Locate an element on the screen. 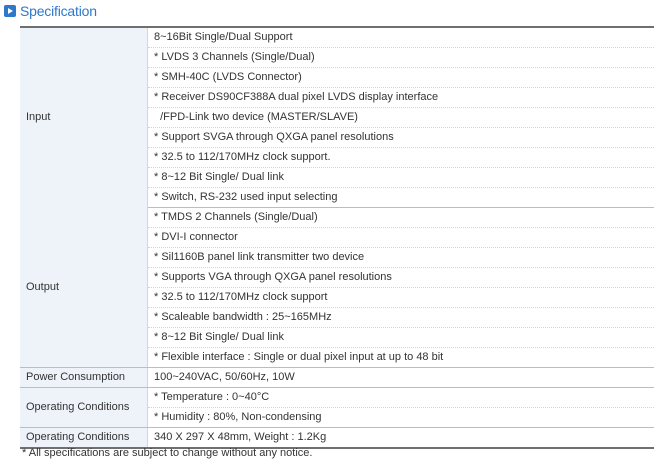 The width and height of the screenshot is (656, 463). spec-label-dimensions: Operating Conditions is located at coordinates (84, 437).